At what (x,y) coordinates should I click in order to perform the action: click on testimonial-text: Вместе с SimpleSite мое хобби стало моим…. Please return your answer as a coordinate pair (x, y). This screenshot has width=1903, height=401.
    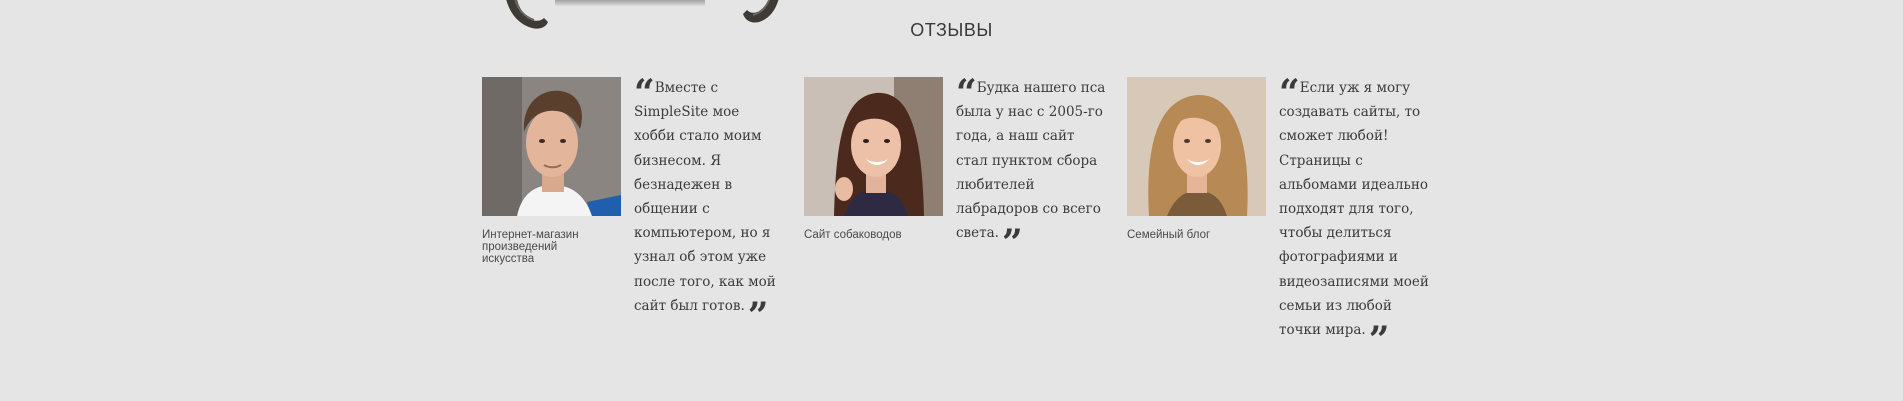
    Looking at the image, I should click on (705, 197).